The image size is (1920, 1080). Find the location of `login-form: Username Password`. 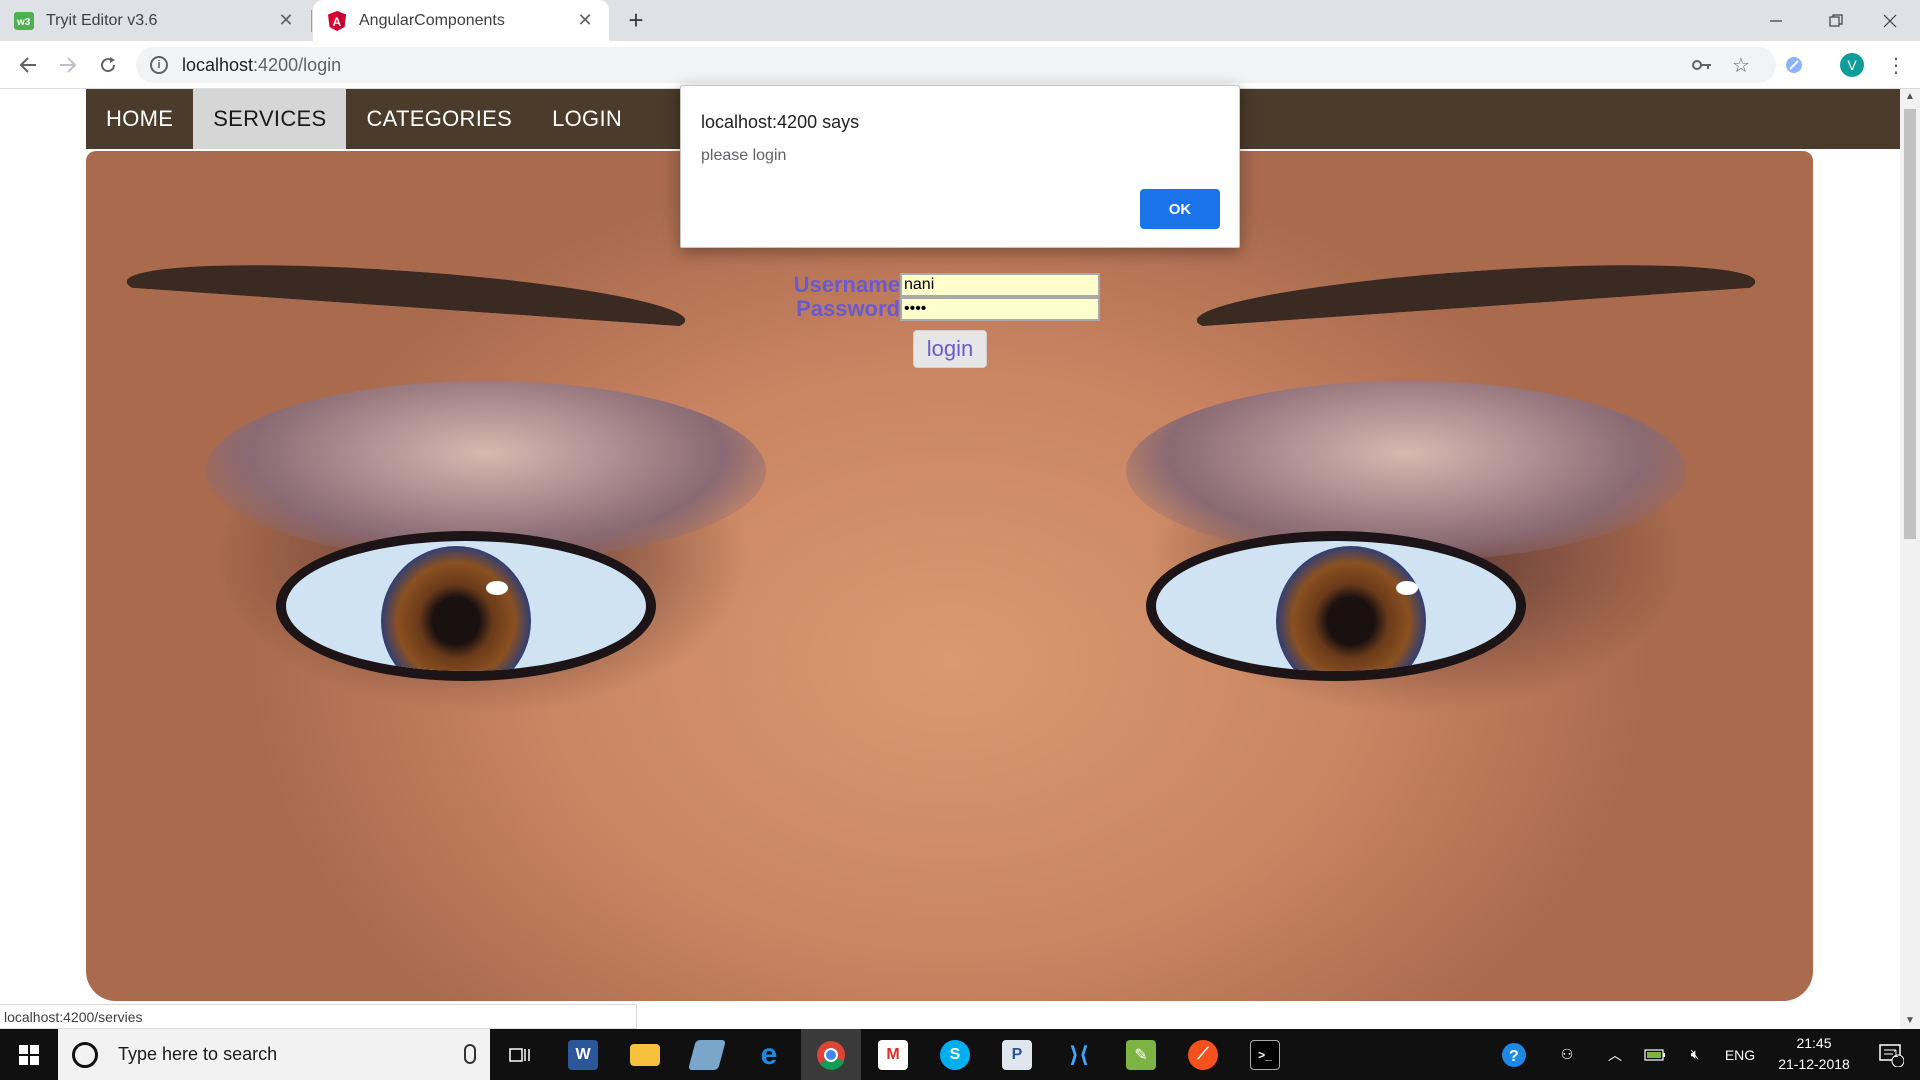

login-form: Username Password is located at coordinates (946, 296).